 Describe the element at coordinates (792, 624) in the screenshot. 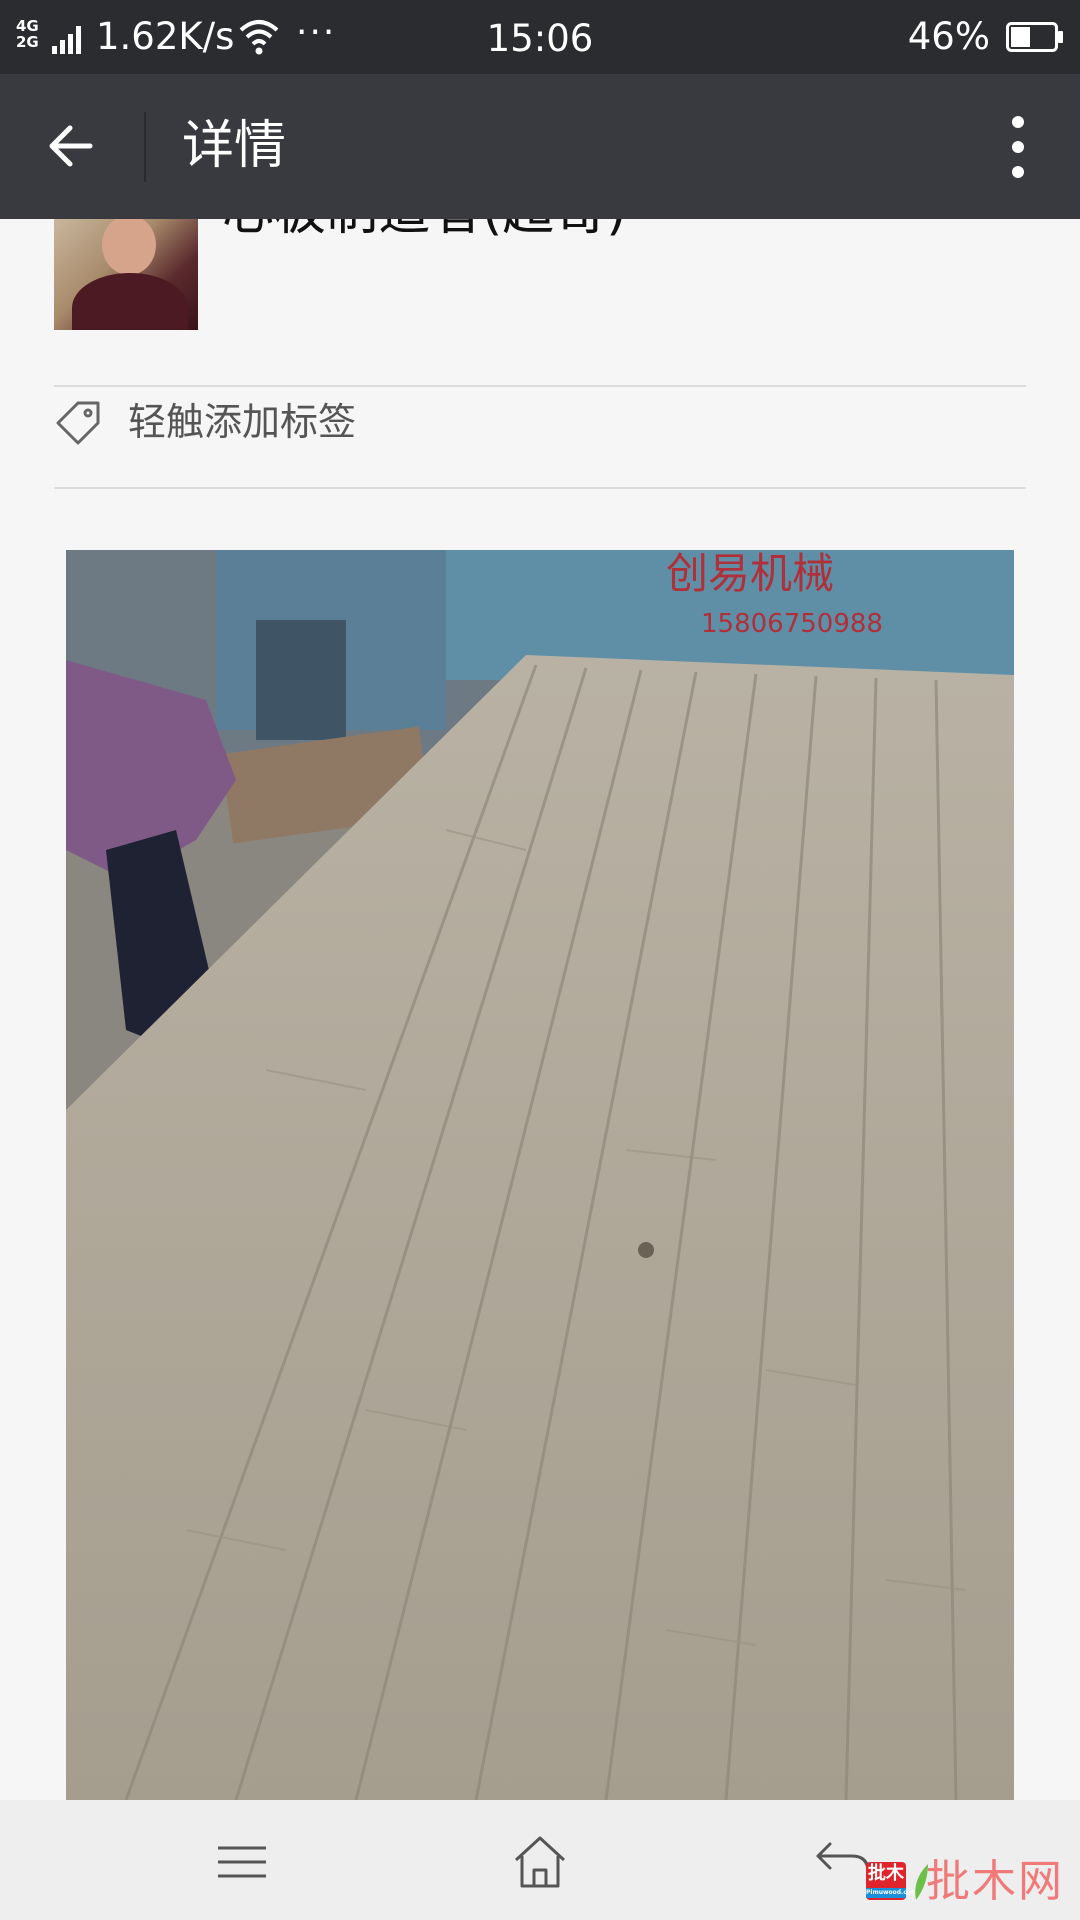

I see `machine-phone: 15806750988` at that location.